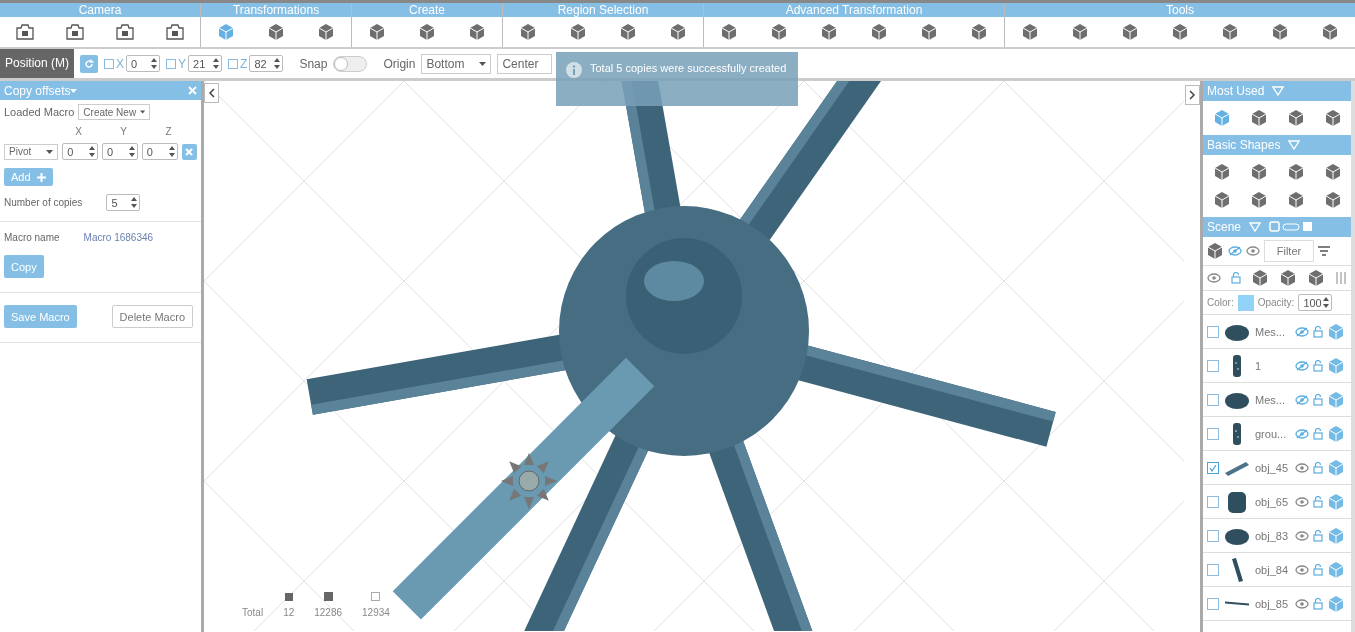 The image size is (1355, 632). I want to click on copies-label: Number of copies, so click(43, 202).